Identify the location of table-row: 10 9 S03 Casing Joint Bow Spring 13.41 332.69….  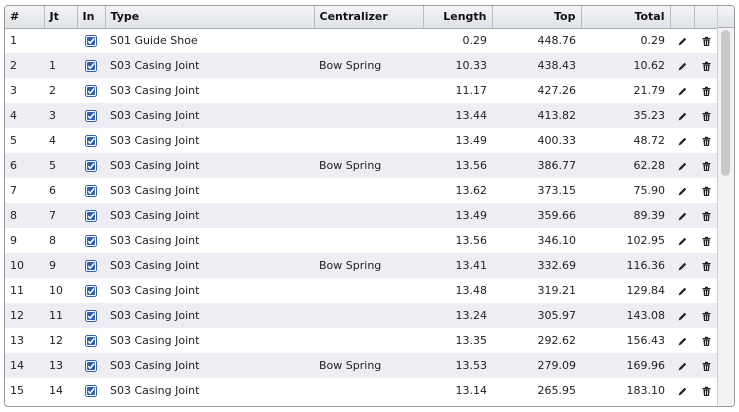
(361, 265).